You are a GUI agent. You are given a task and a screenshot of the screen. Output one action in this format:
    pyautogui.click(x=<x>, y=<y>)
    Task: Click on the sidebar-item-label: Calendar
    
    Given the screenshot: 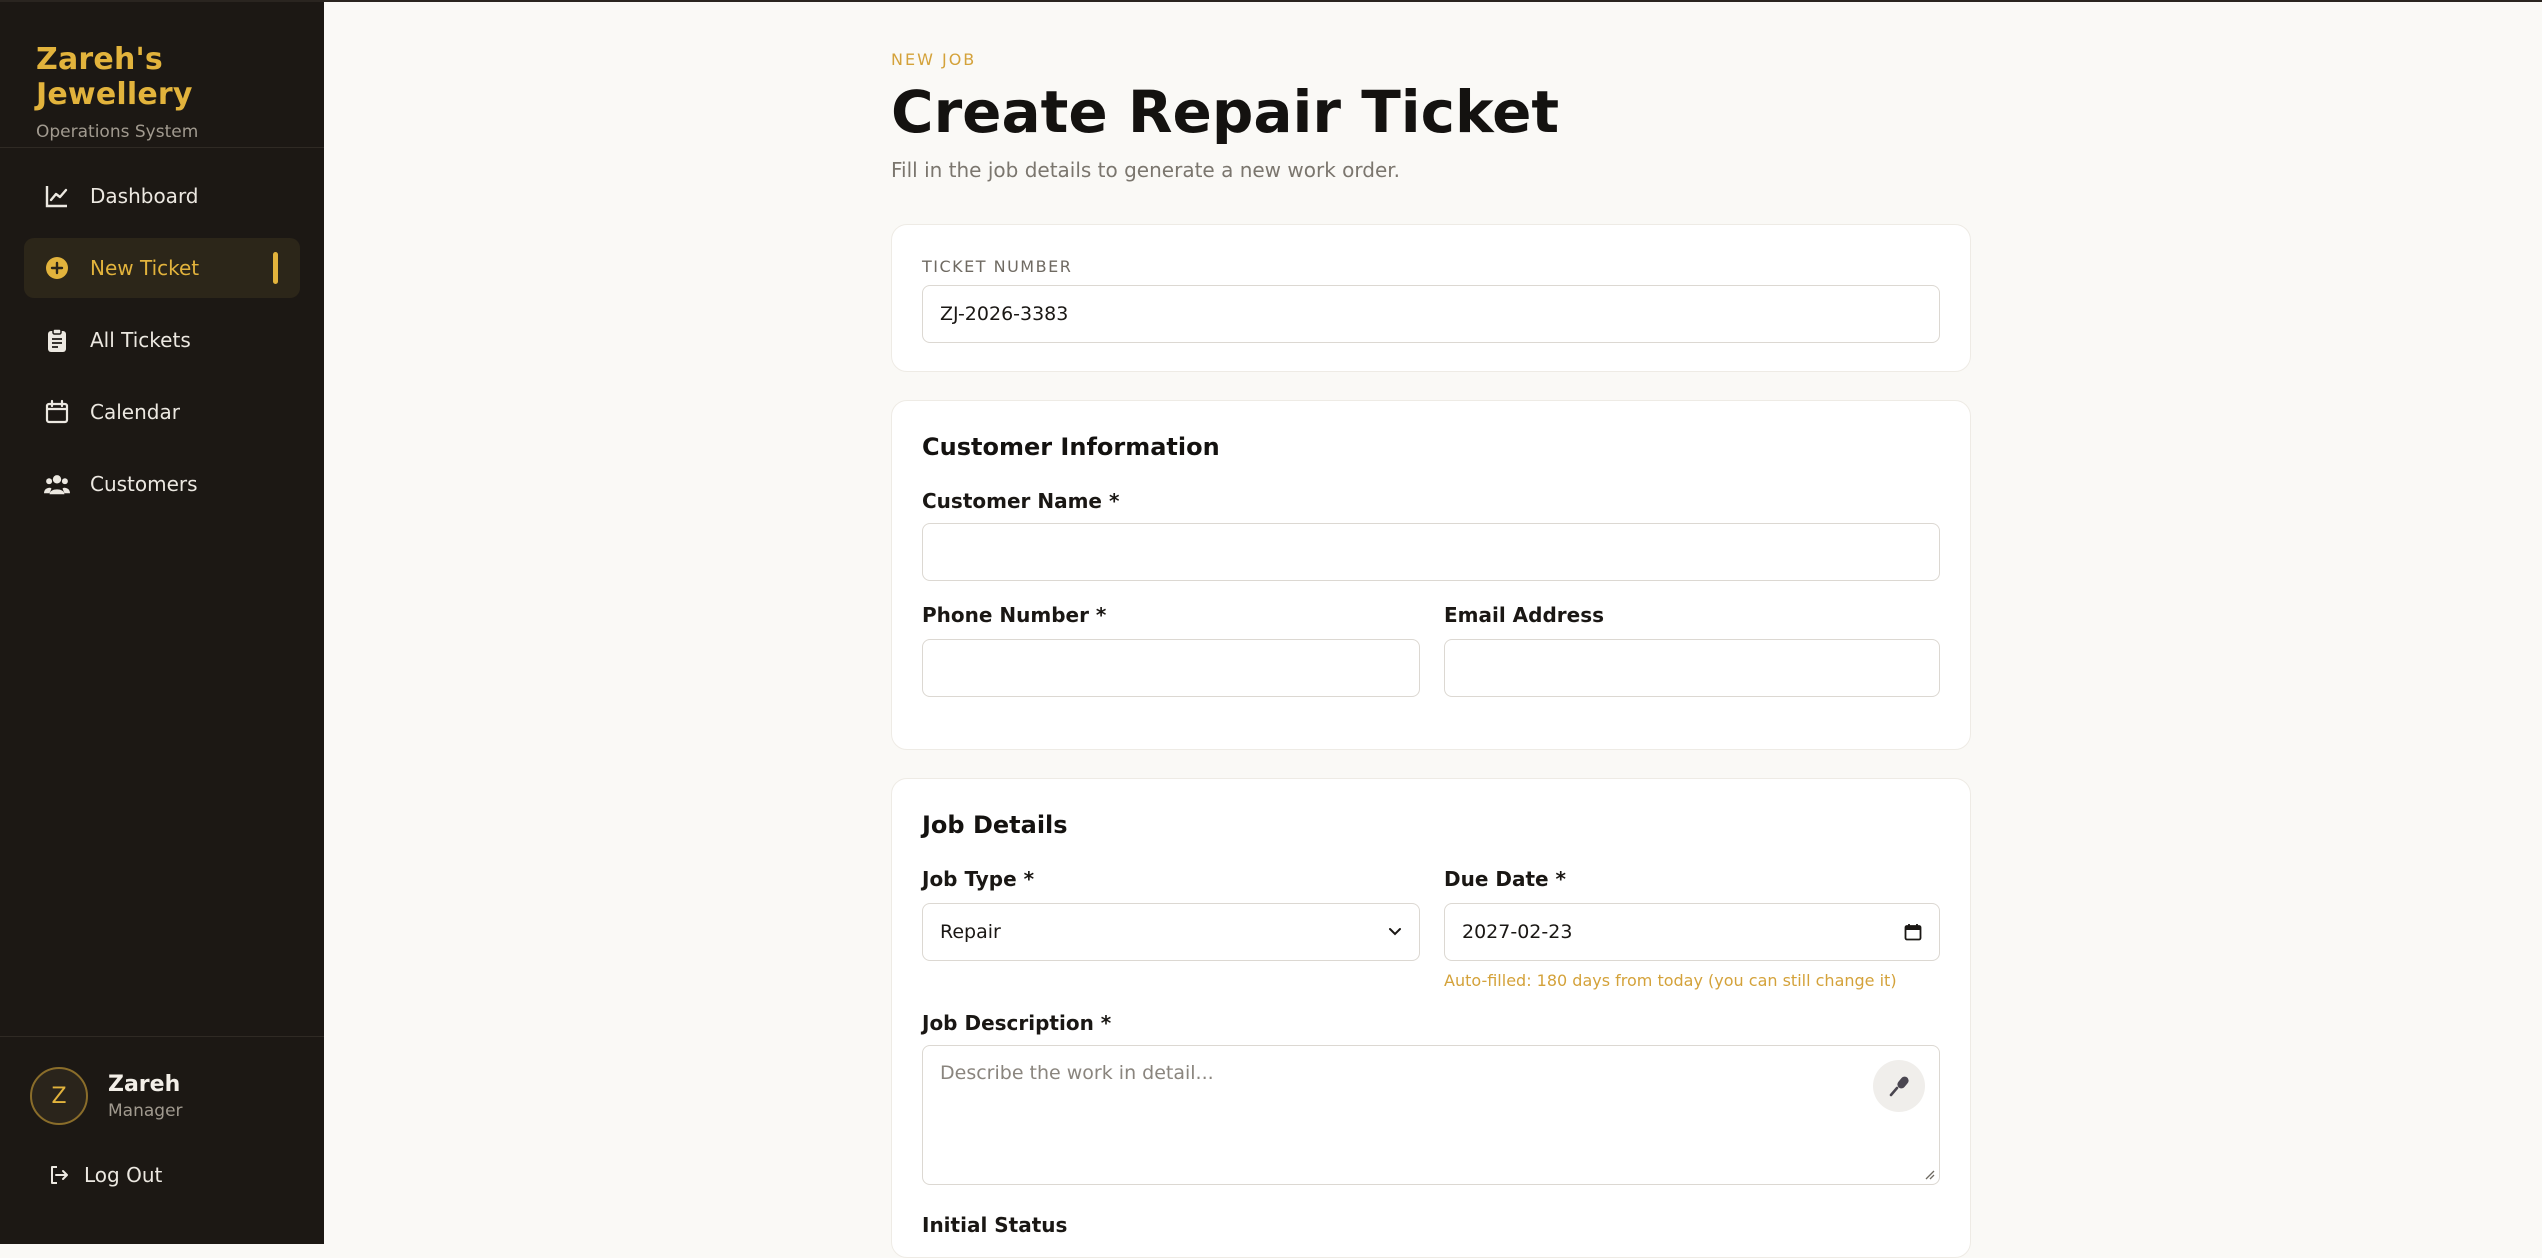 What is the action you would take?
    pyautogui.click(x=135, y=412)
    